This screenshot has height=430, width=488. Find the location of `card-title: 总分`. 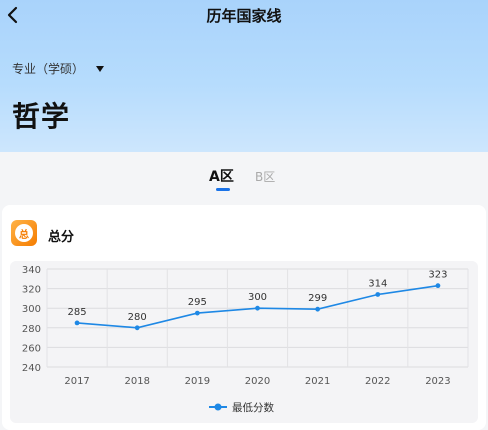

card-title: 总分 is located at coordinates (61, 237).